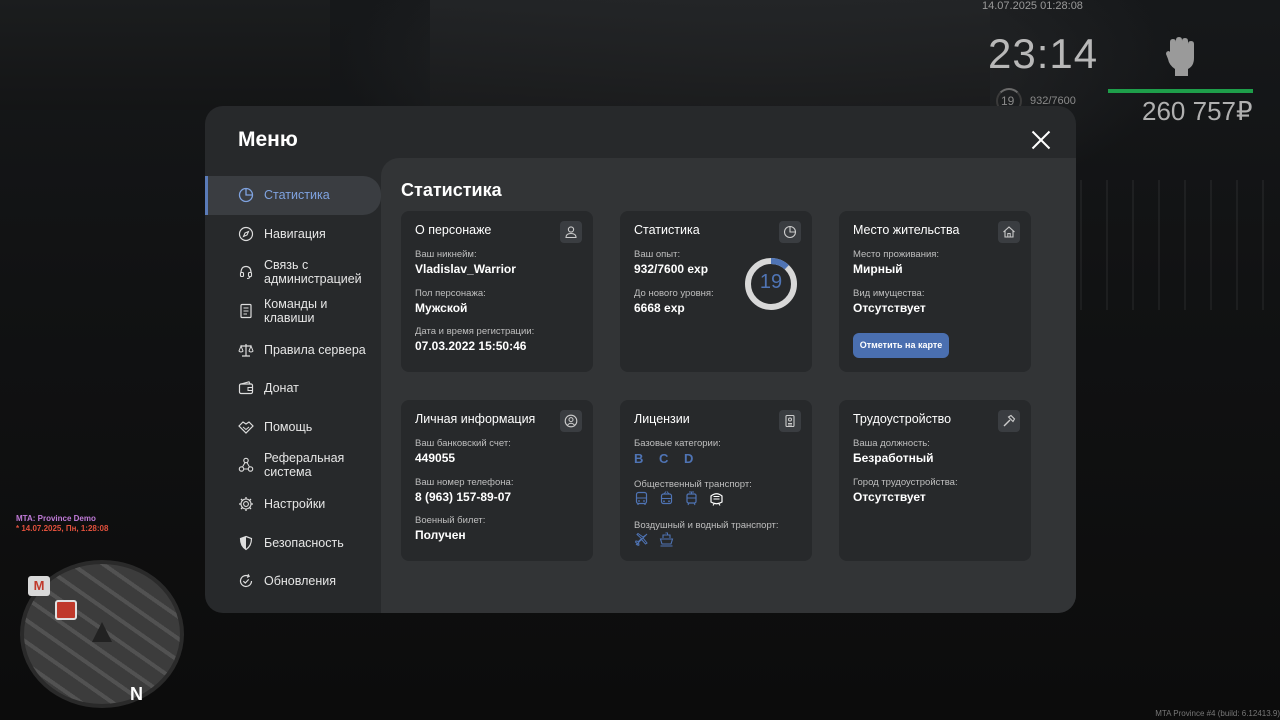 The image size is (1280, 720). What do you see at coordinates (246, 272) in the screenshot?
I see `headset-icon` at bounding box center [246, 272].